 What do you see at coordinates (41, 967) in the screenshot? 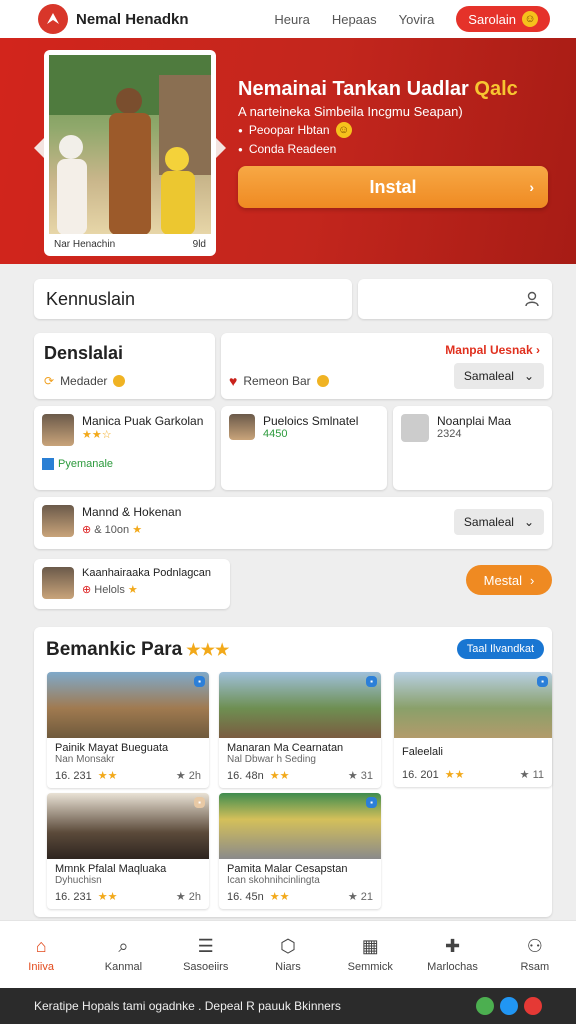
I see `nav-home-label: Iniiva` at bounding box center [41, 967].